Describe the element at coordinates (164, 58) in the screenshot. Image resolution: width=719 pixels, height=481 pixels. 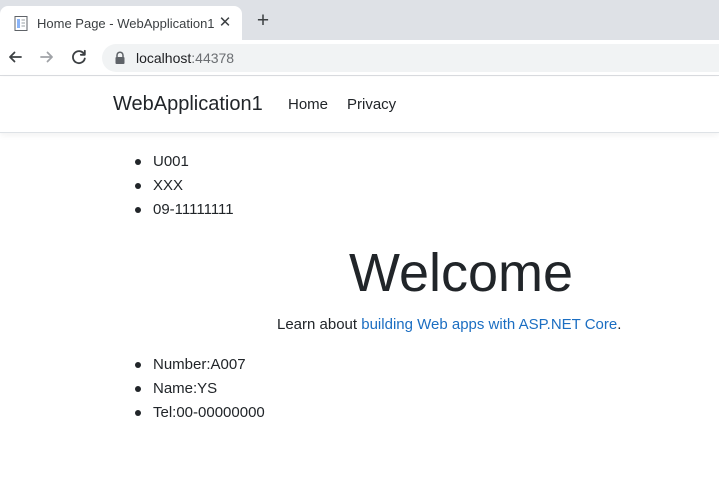
I see `url-host: localhost` at that location.